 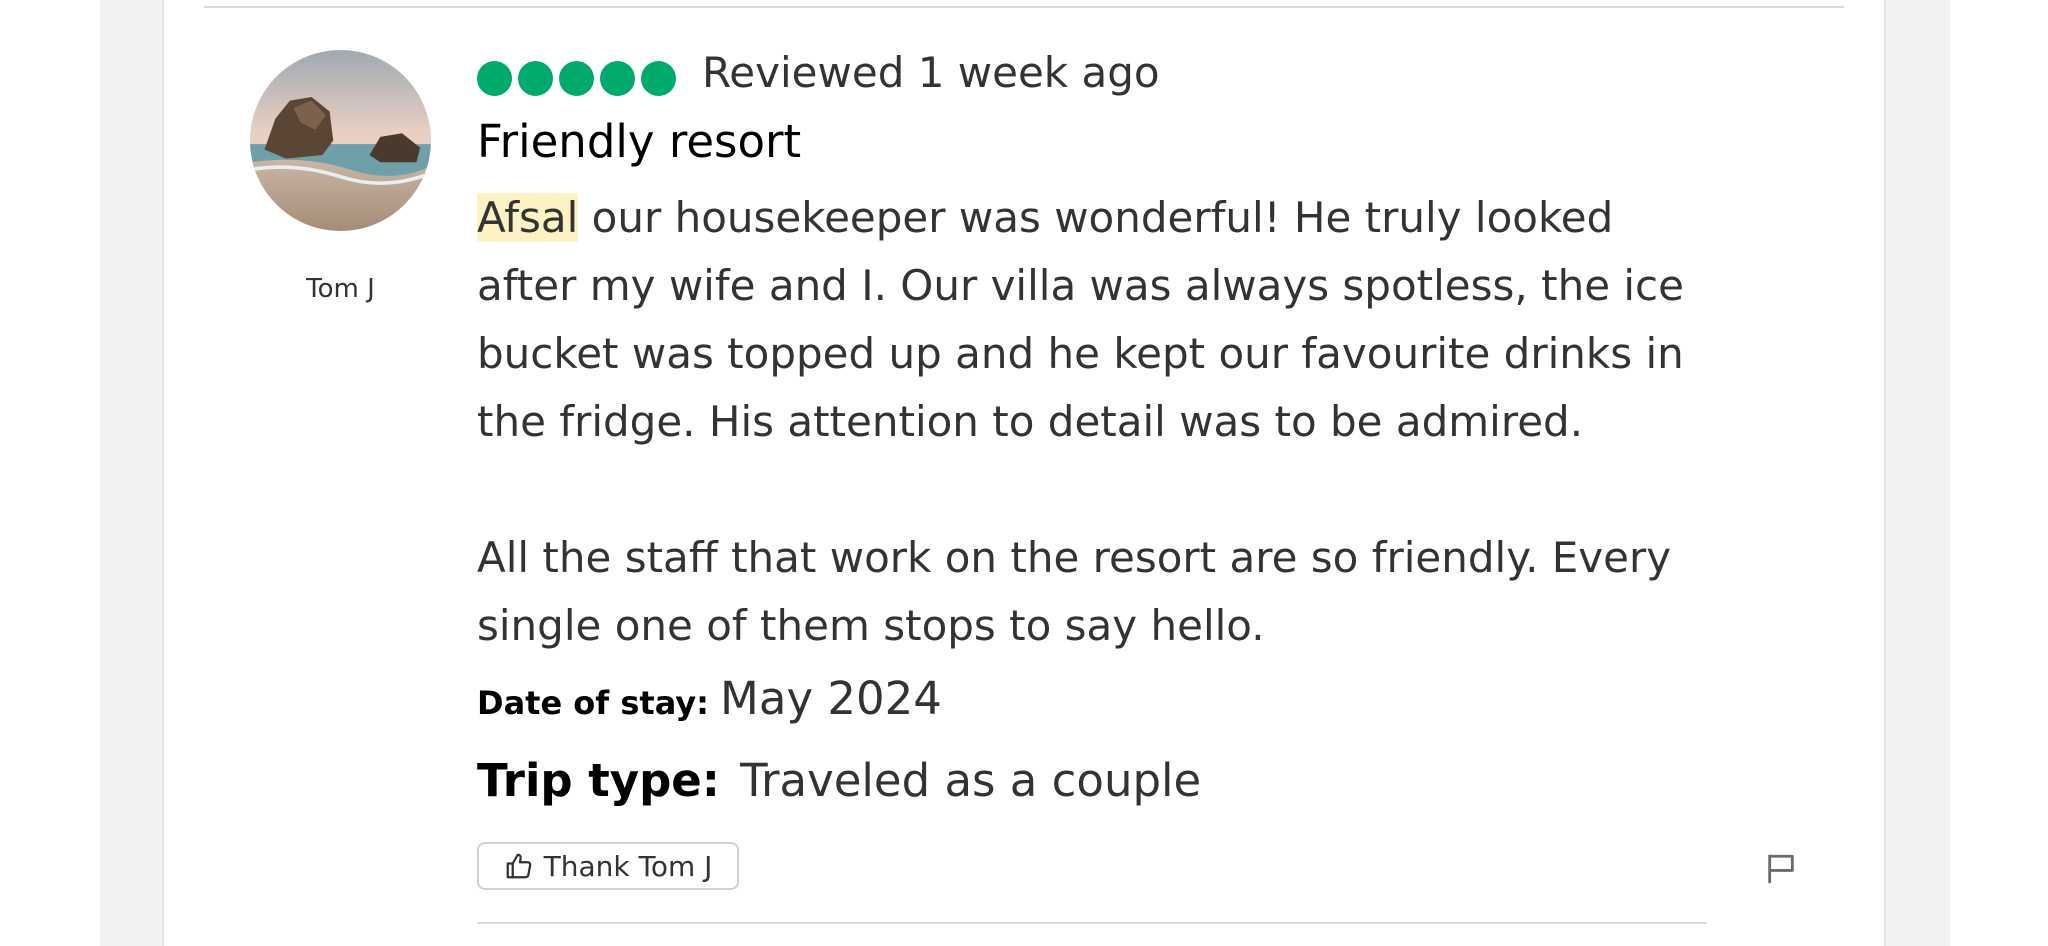 I want to click on trip-type: Trip type: Traveled as a couple, so click(x=839, y=780).